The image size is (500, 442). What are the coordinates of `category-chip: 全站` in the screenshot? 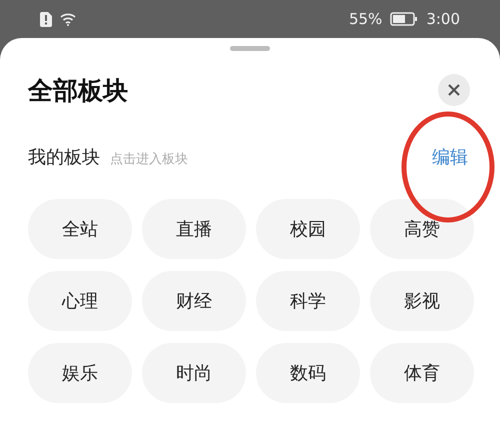 It's located at (80, 229).